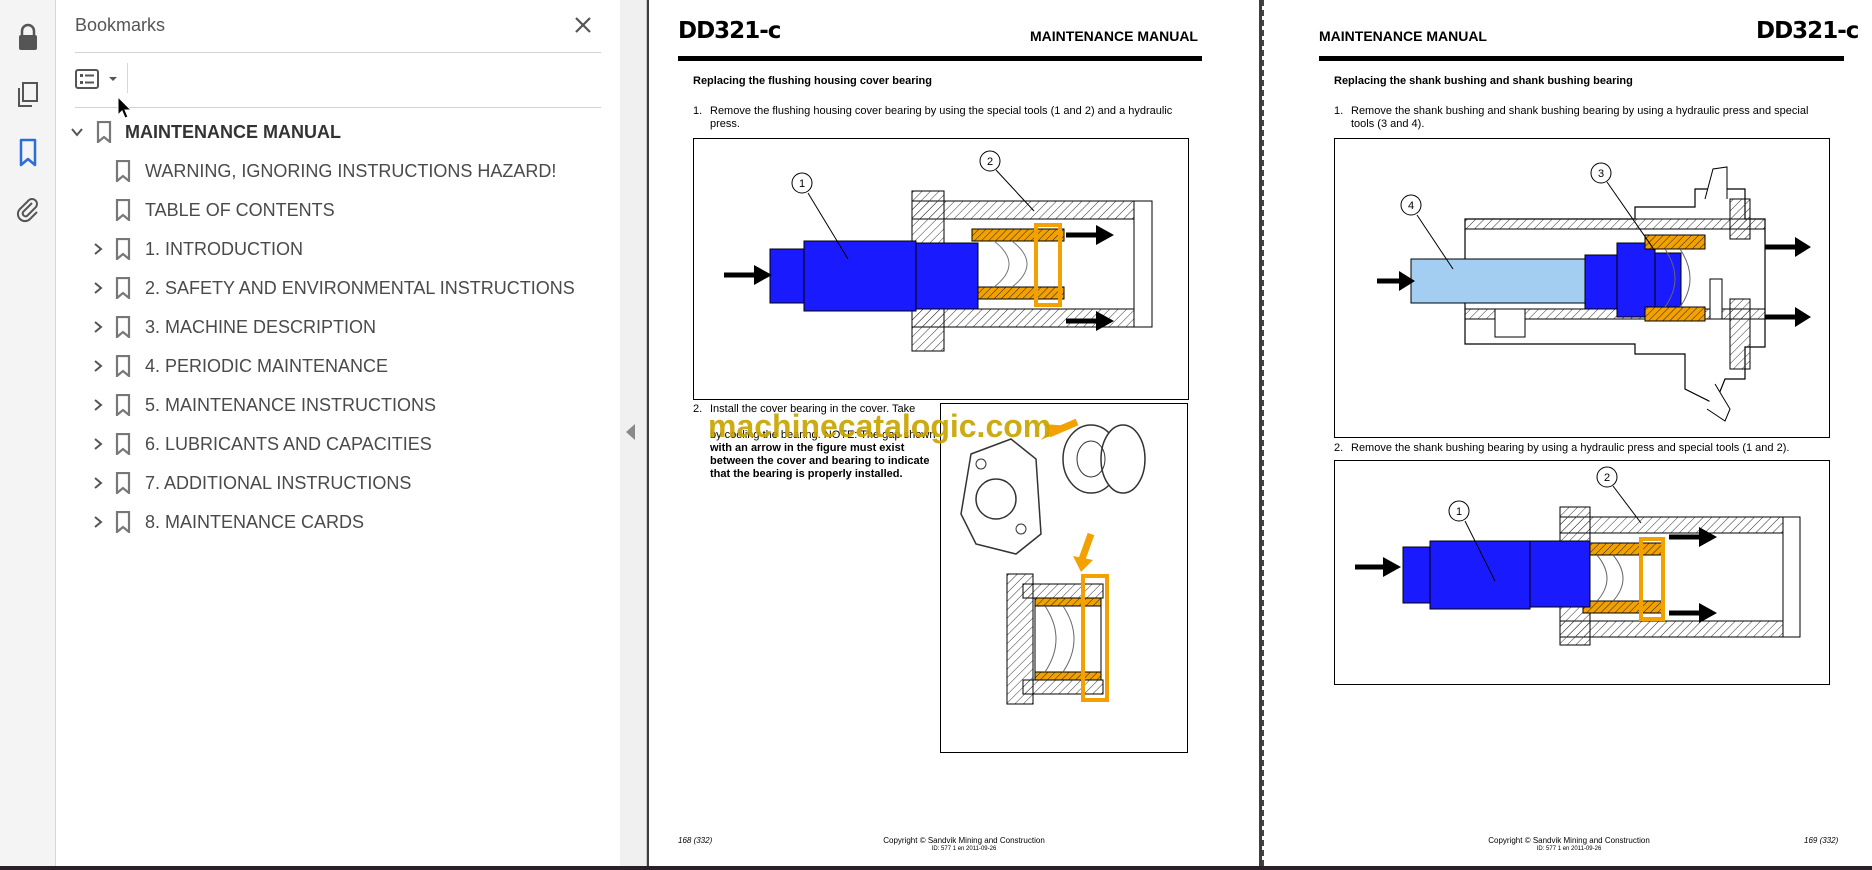  What do you see at coordinates (28, 210) in the screenshot?
I see `attachment-icon` at bounding box center [28, 210].